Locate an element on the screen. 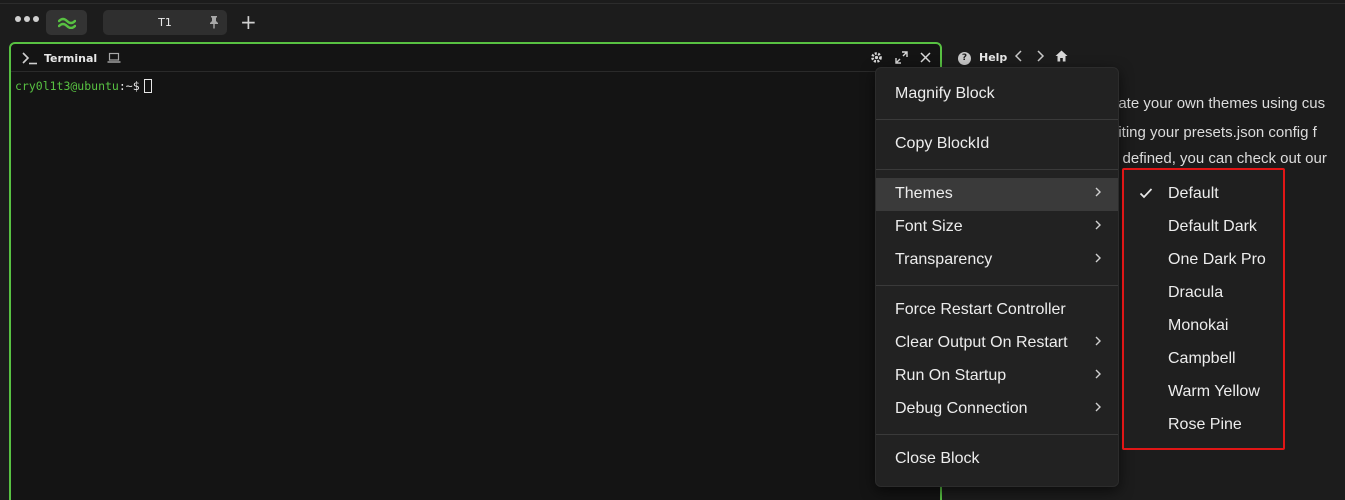  gear-icon is located at coordinates (876, 57).